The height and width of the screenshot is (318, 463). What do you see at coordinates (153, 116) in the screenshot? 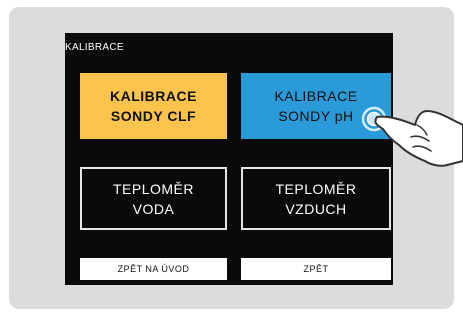
I see `calibrate-clf-line2: SONDY CLF` at bounding box center [153, 116].